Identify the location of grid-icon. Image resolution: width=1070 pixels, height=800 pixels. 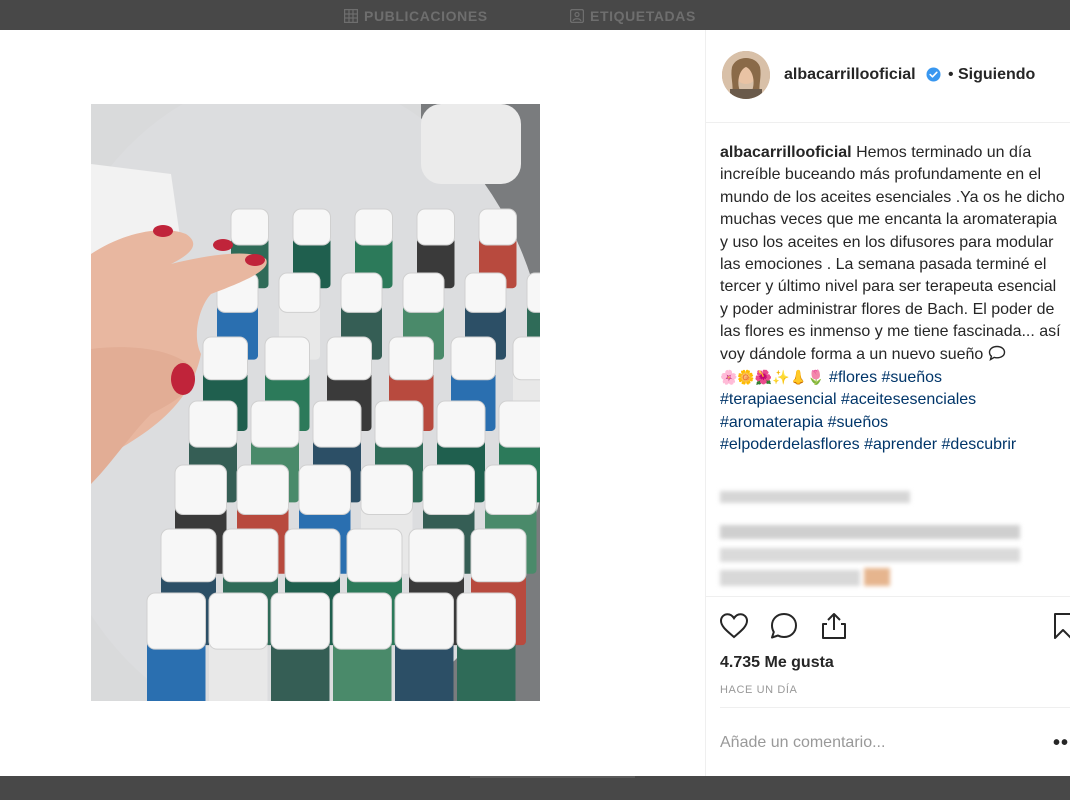
(351, 16).